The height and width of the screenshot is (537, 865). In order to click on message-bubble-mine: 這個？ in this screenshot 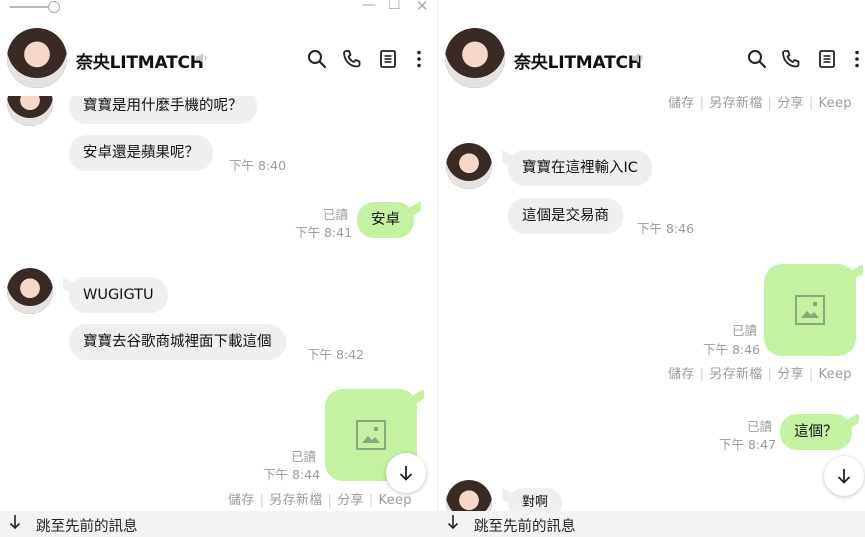, I will do `click(816, 432)`.